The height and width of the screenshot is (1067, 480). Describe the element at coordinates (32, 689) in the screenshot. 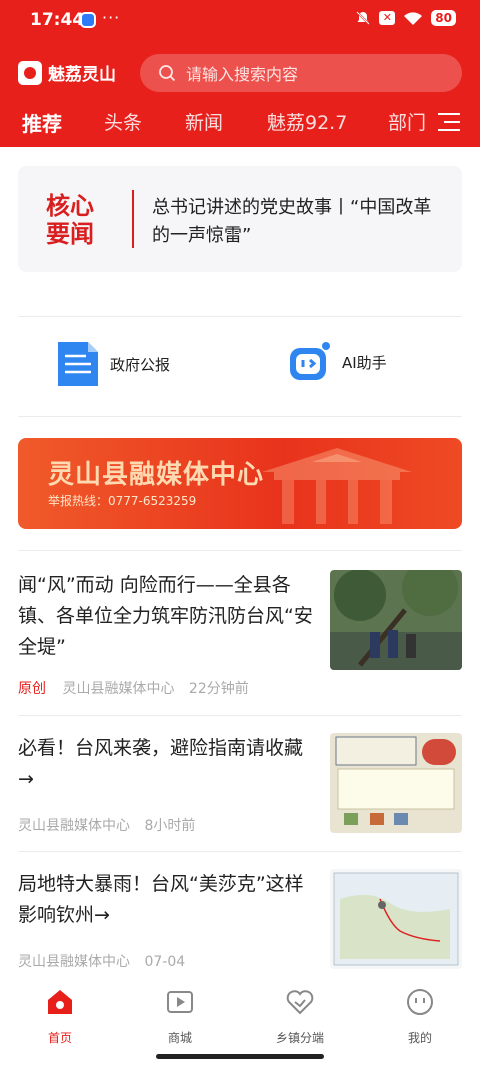

I see `original-tag: 原创` at that location.